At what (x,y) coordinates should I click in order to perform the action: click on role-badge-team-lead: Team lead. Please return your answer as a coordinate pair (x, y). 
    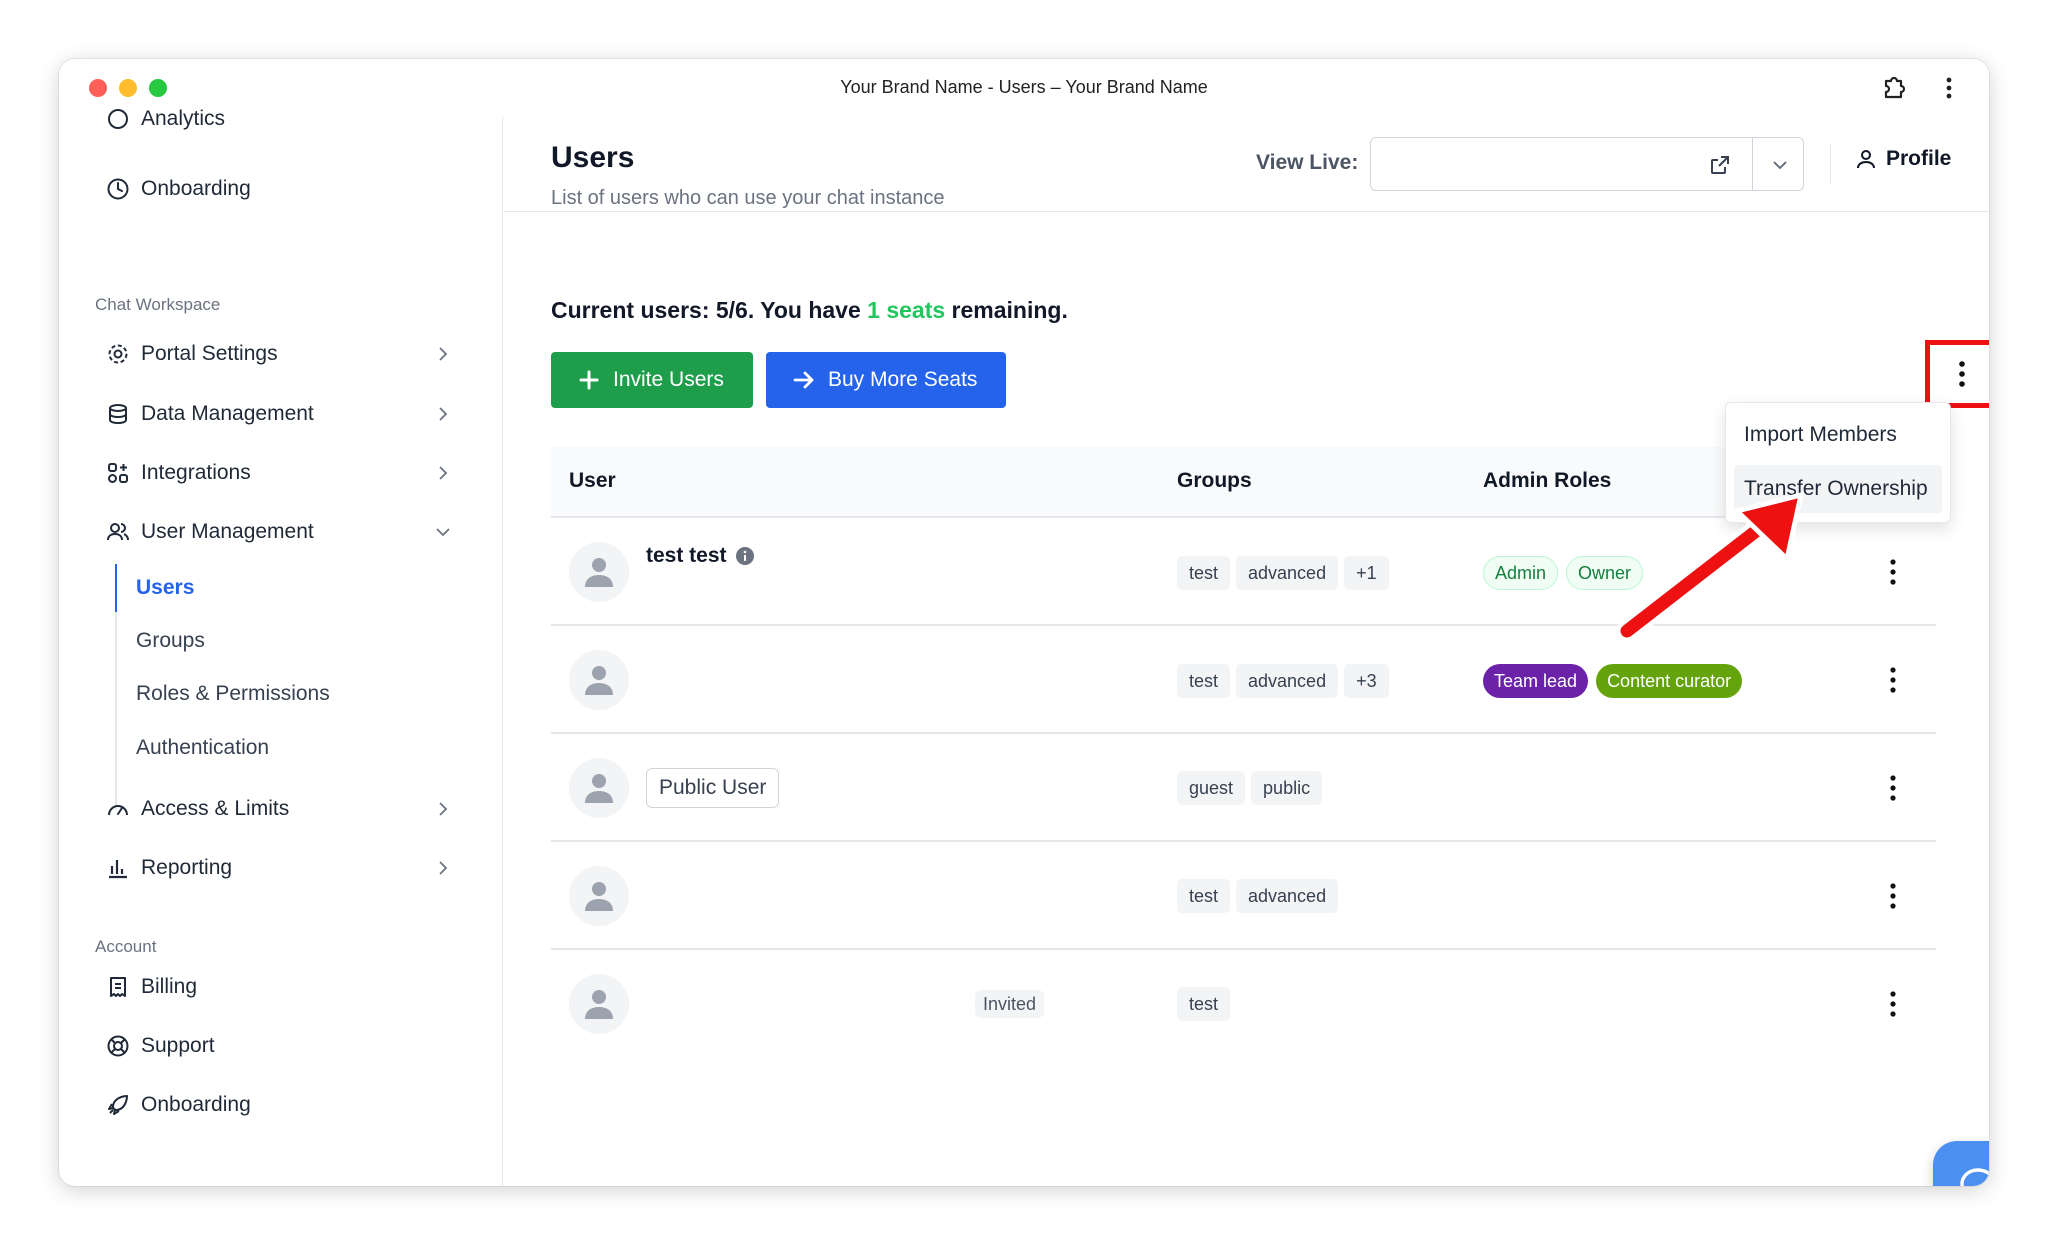
    Looking at the image, I should click on (1536, 681).